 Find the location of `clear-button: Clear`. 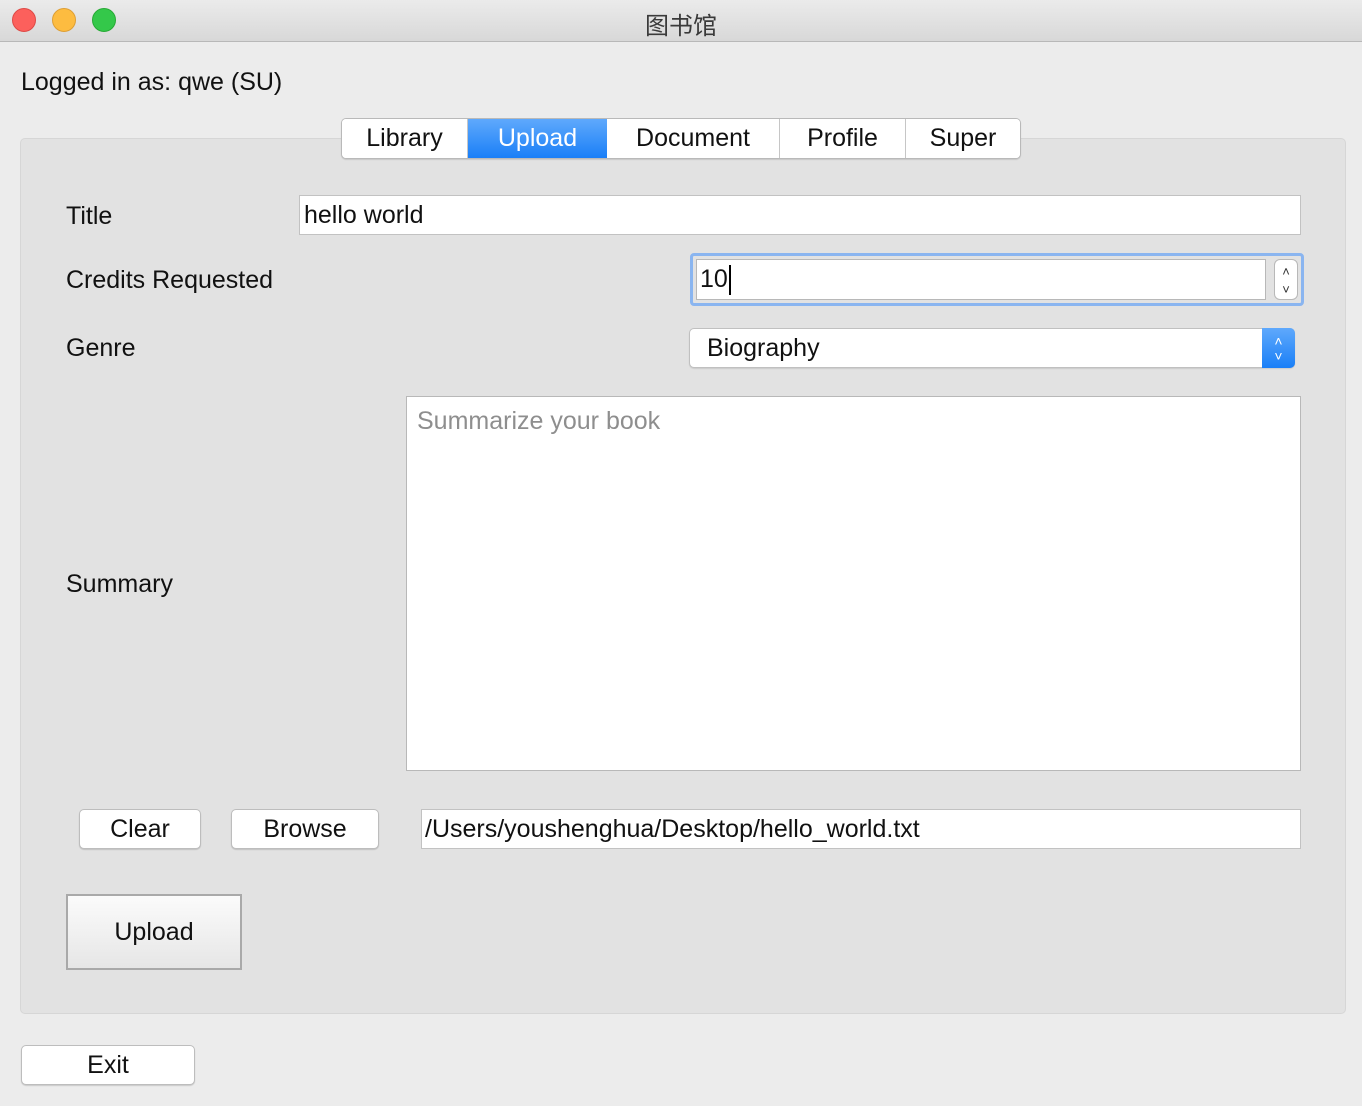

clear-button: Clear is located at coordinates (140, 829).